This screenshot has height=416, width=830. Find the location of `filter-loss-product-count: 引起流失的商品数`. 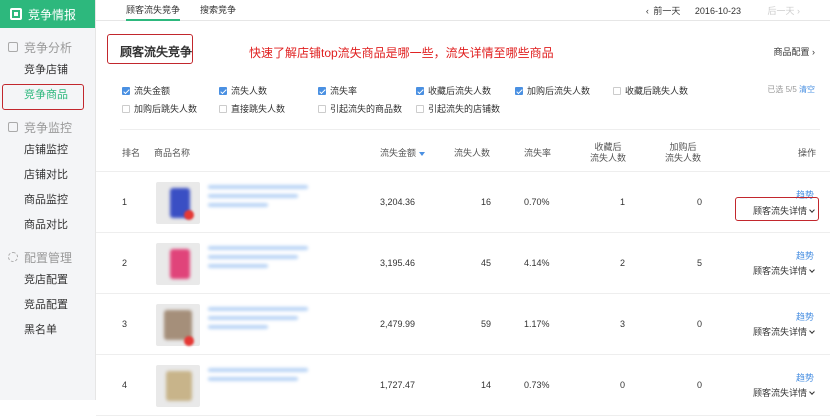

filter-loss-product-count: 引起流失的商品数 is located at coordinates (360, 108).